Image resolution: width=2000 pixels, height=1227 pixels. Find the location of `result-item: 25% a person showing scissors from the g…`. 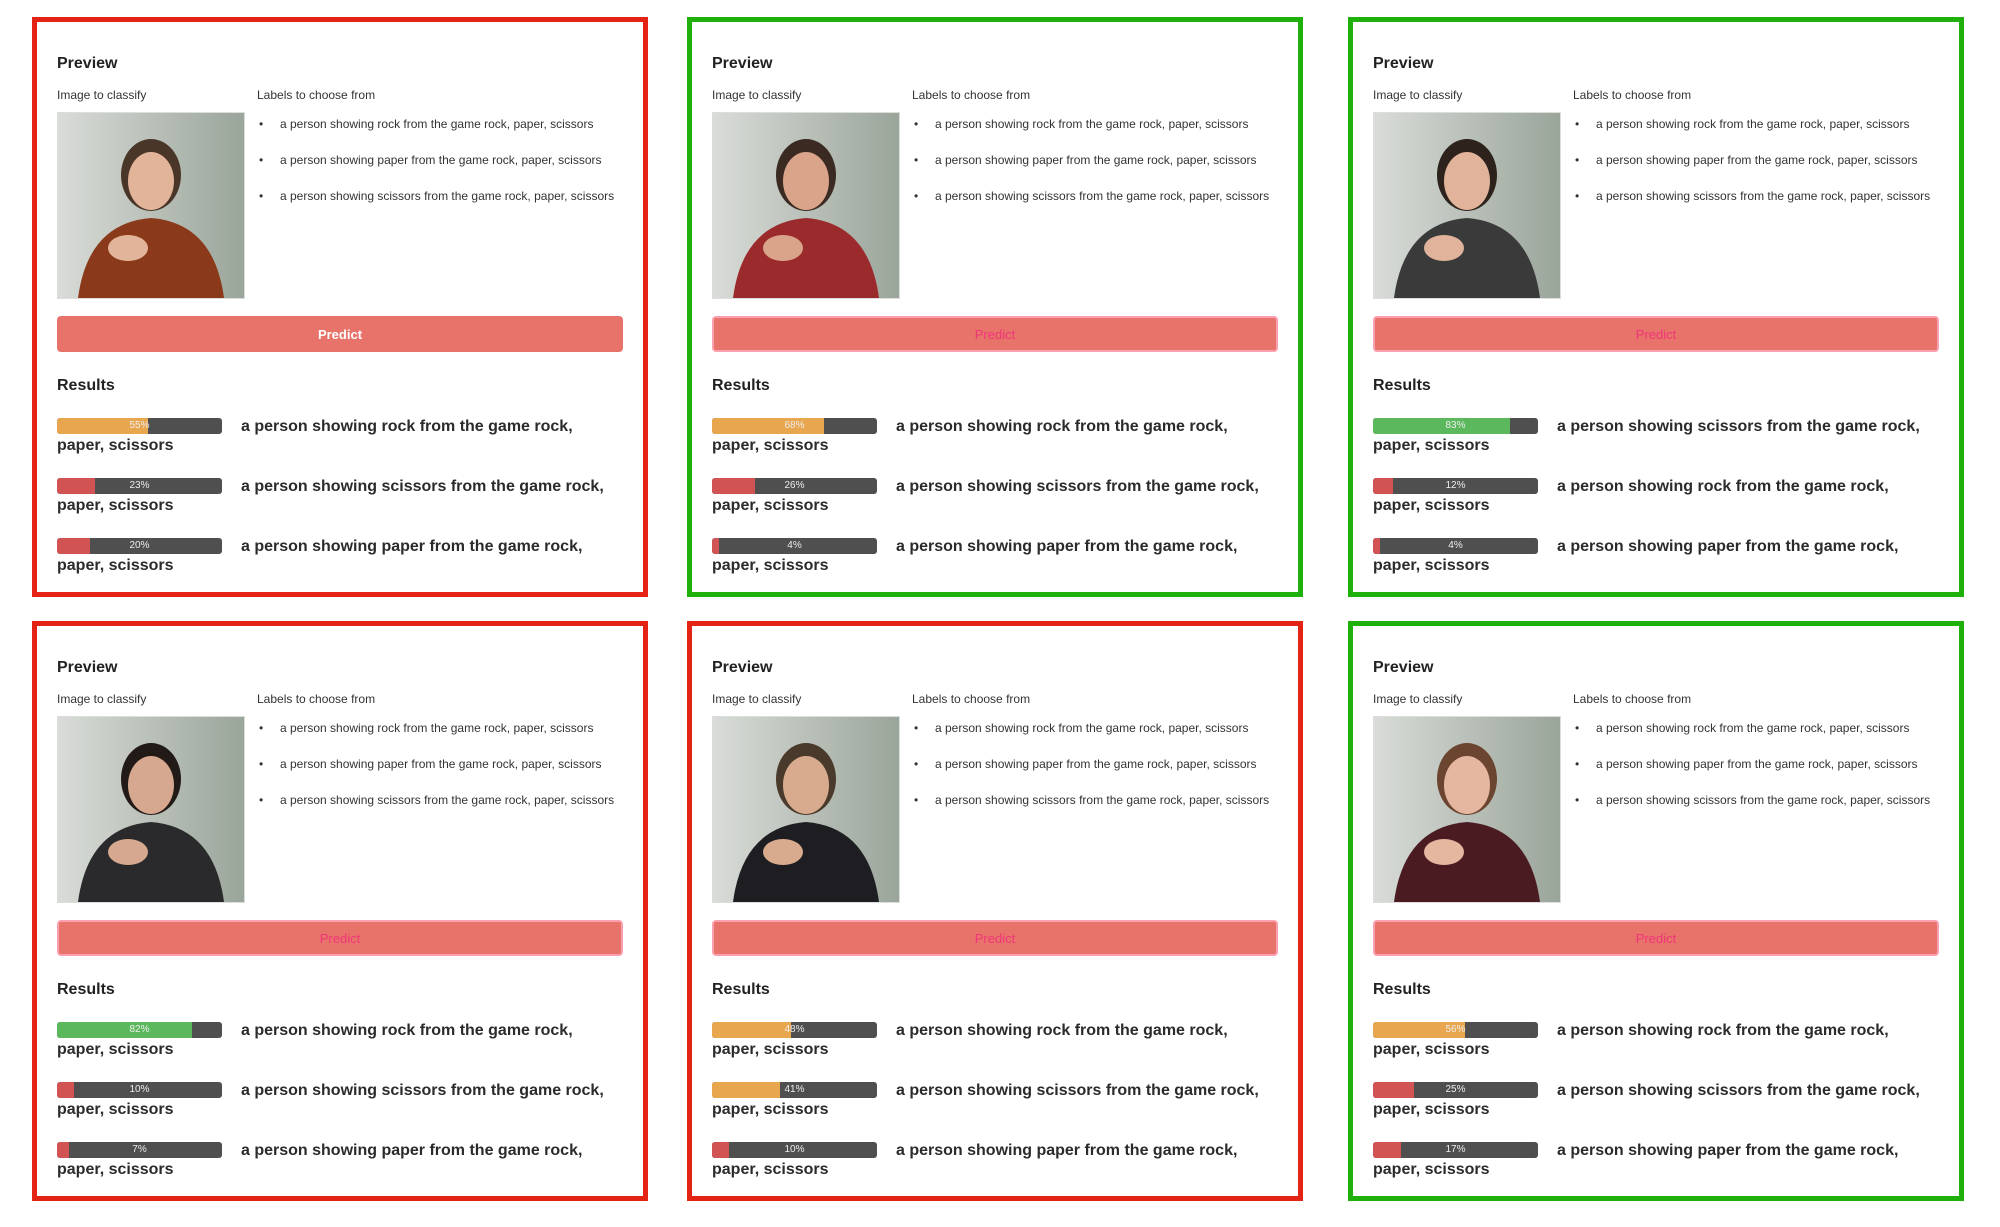

result-item: 25% a person showing scissors from the g… is located at coordinates (1656, 1111).